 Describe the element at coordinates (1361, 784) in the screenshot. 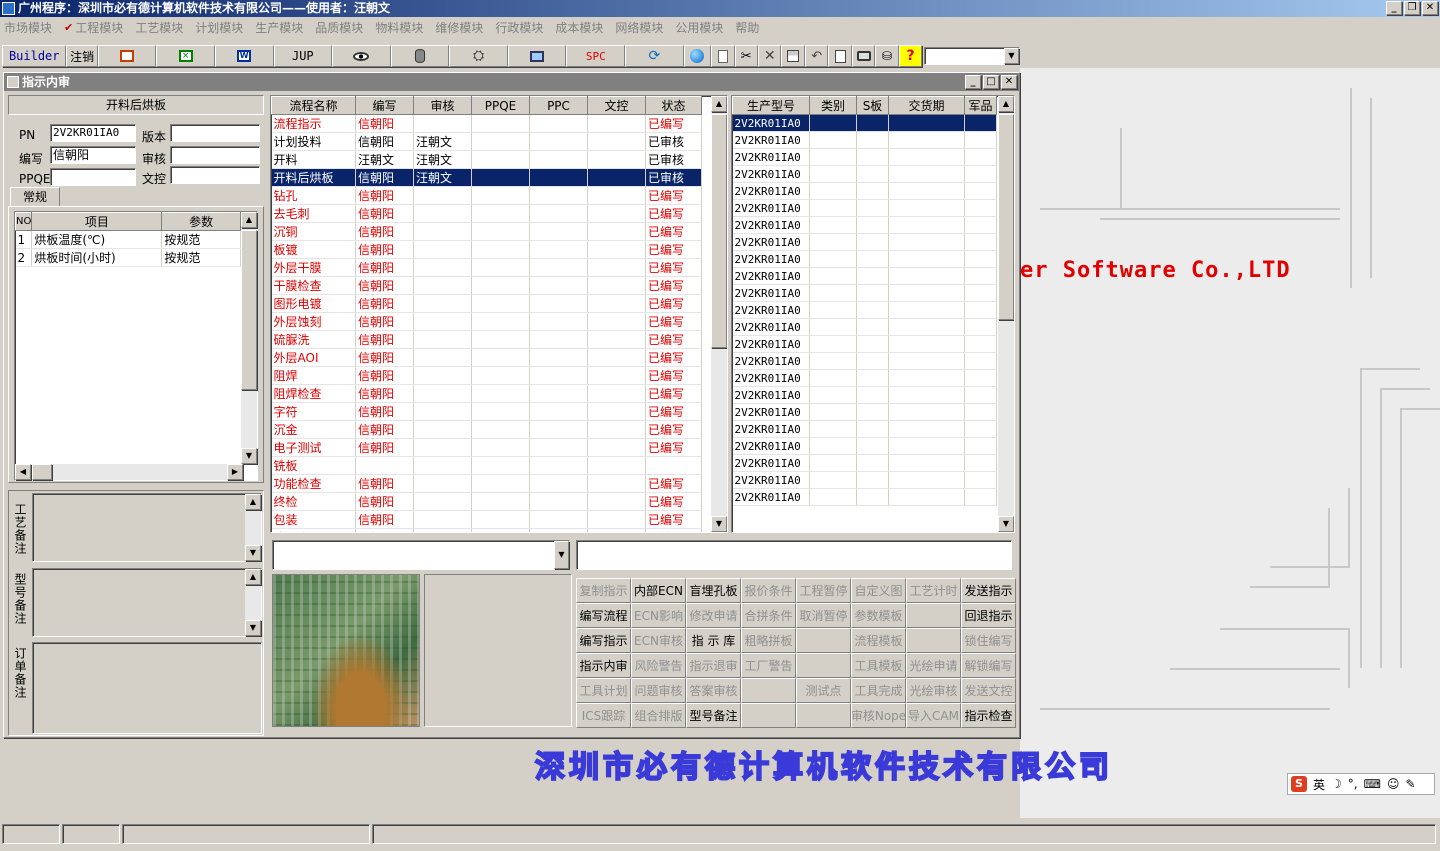

I see `ime-toolbar: S 英 ☽ °, ⌨ ☺ ✎` at that location.